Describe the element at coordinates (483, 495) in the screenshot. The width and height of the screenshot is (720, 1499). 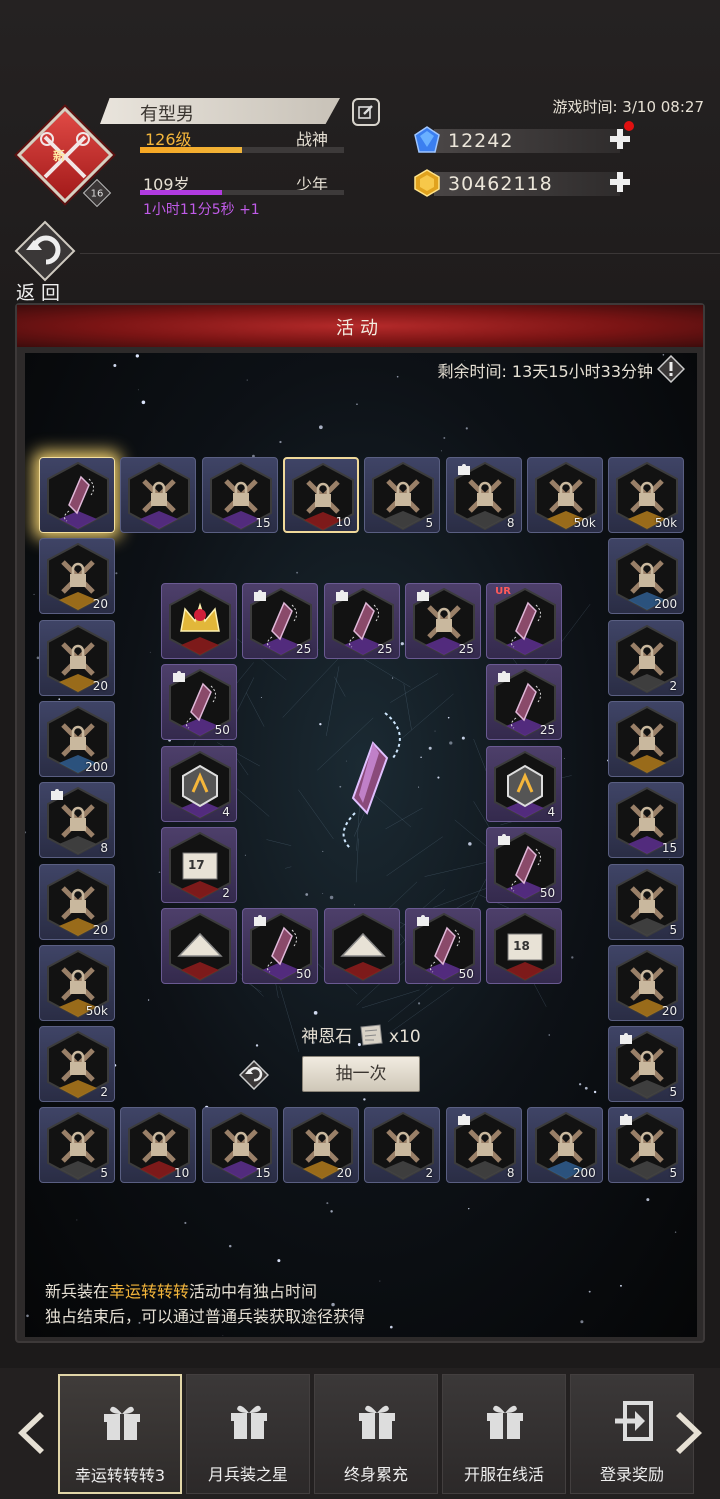
I see `outer-cell-top-5: 8` at that location.